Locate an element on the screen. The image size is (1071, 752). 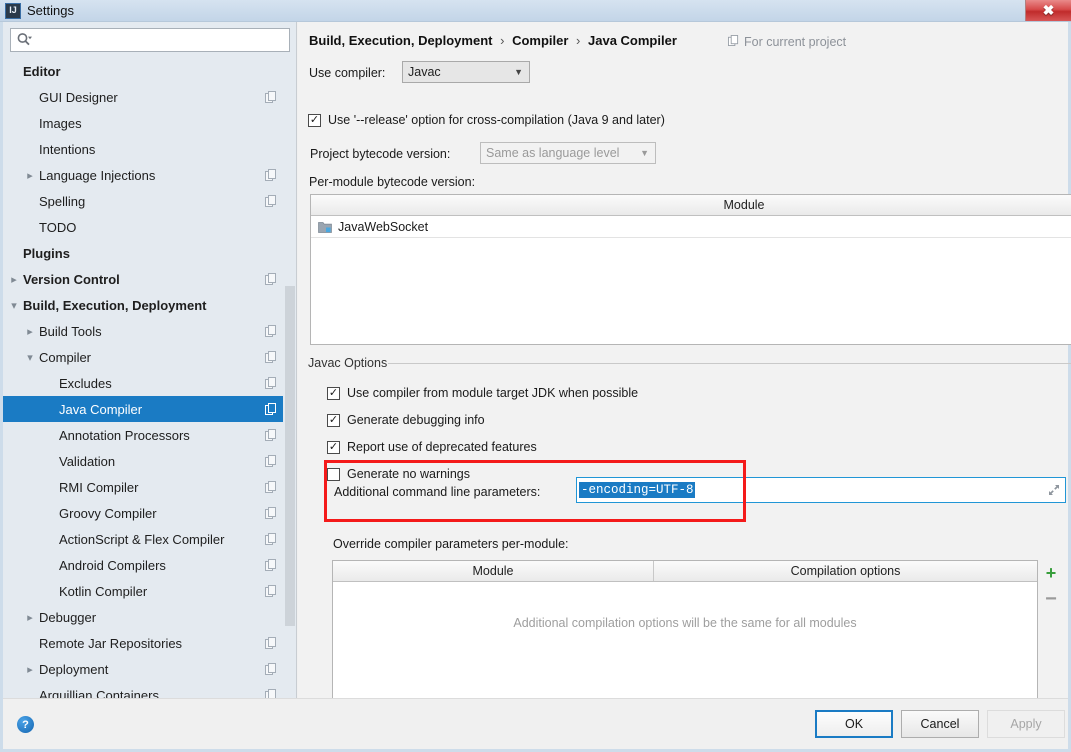
checkbox-box is located at coordinates (333, 474).